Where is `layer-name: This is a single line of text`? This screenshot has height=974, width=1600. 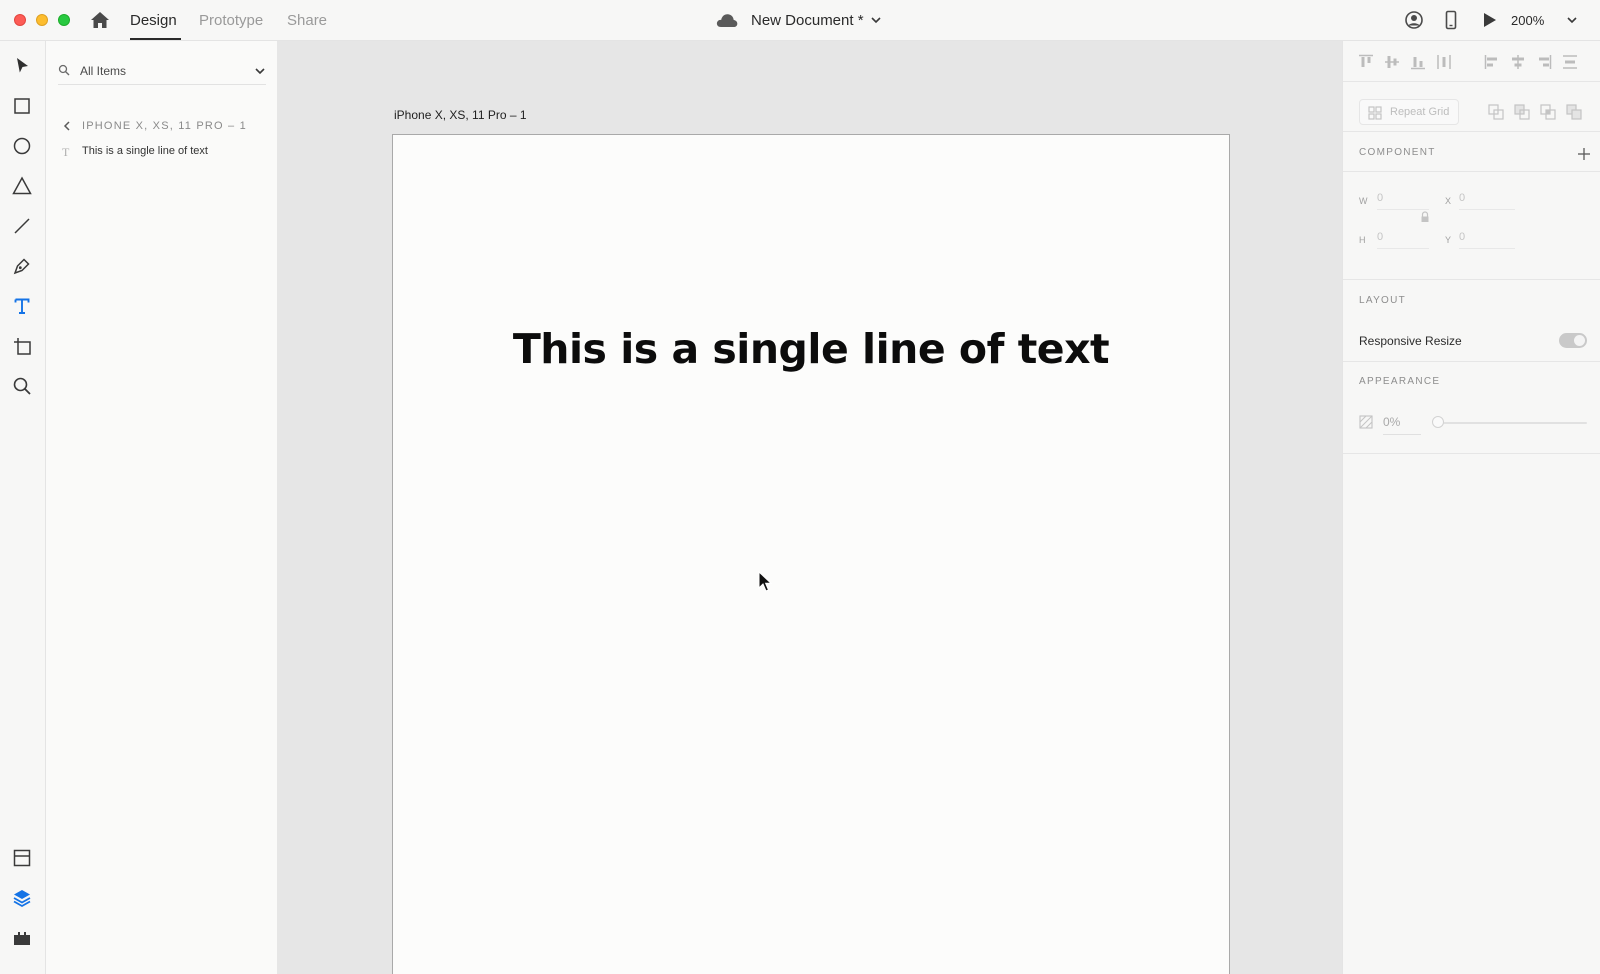
layer-name: This is a single line of text is located at coordinates (145, 151).